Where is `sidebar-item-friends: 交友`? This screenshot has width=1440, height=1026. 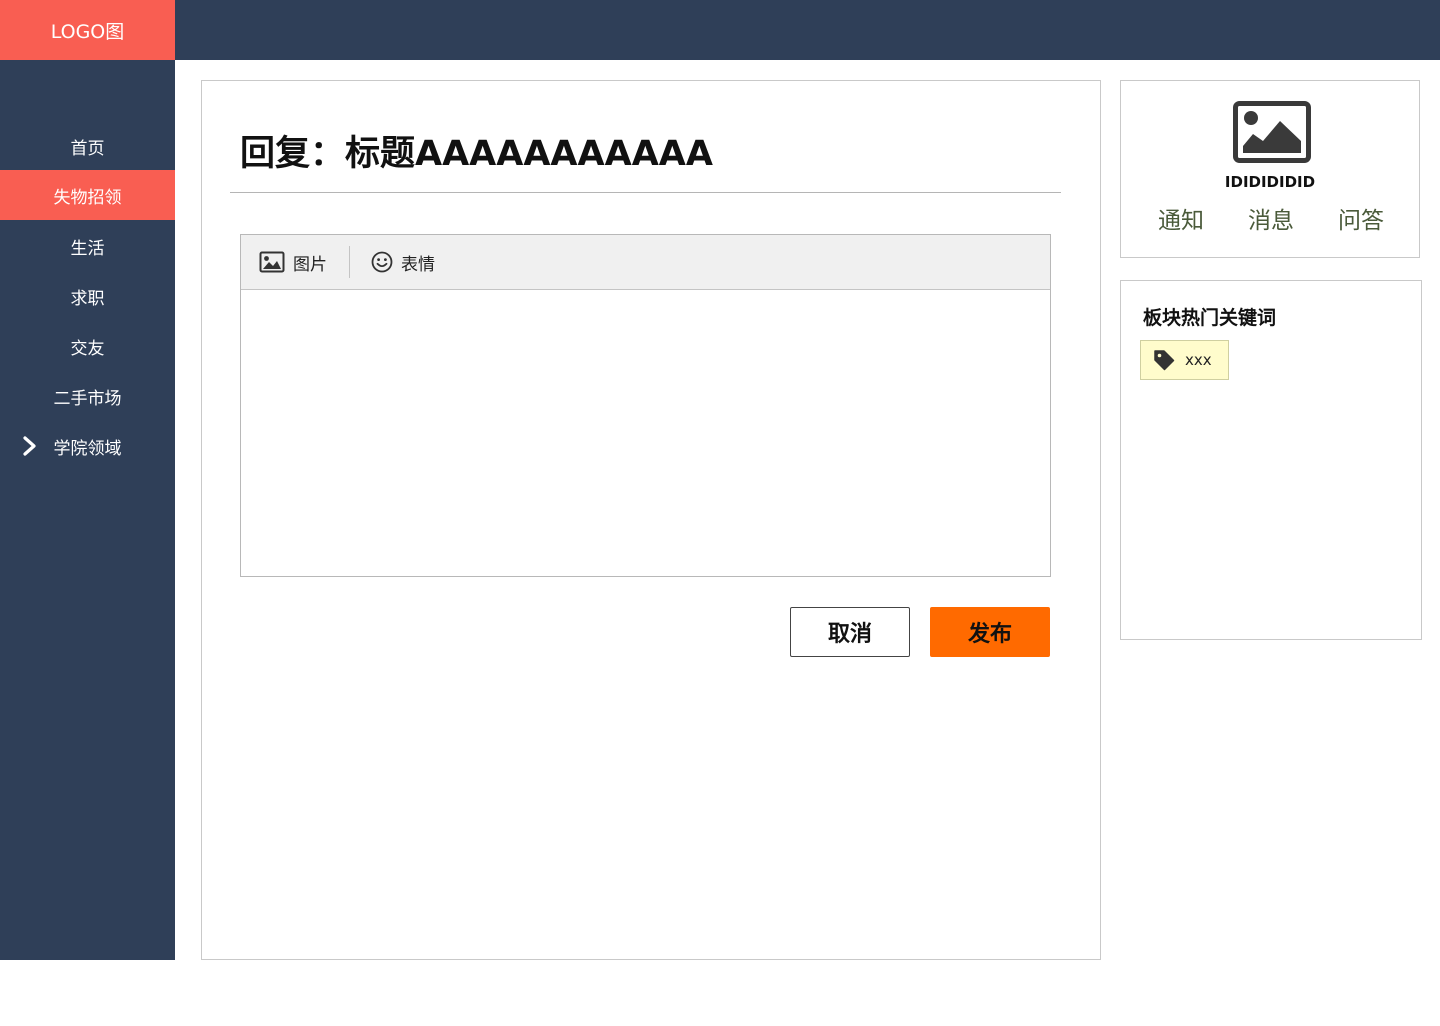 sidebar-item-friends: 交友 is located at coordinates (87, 346).